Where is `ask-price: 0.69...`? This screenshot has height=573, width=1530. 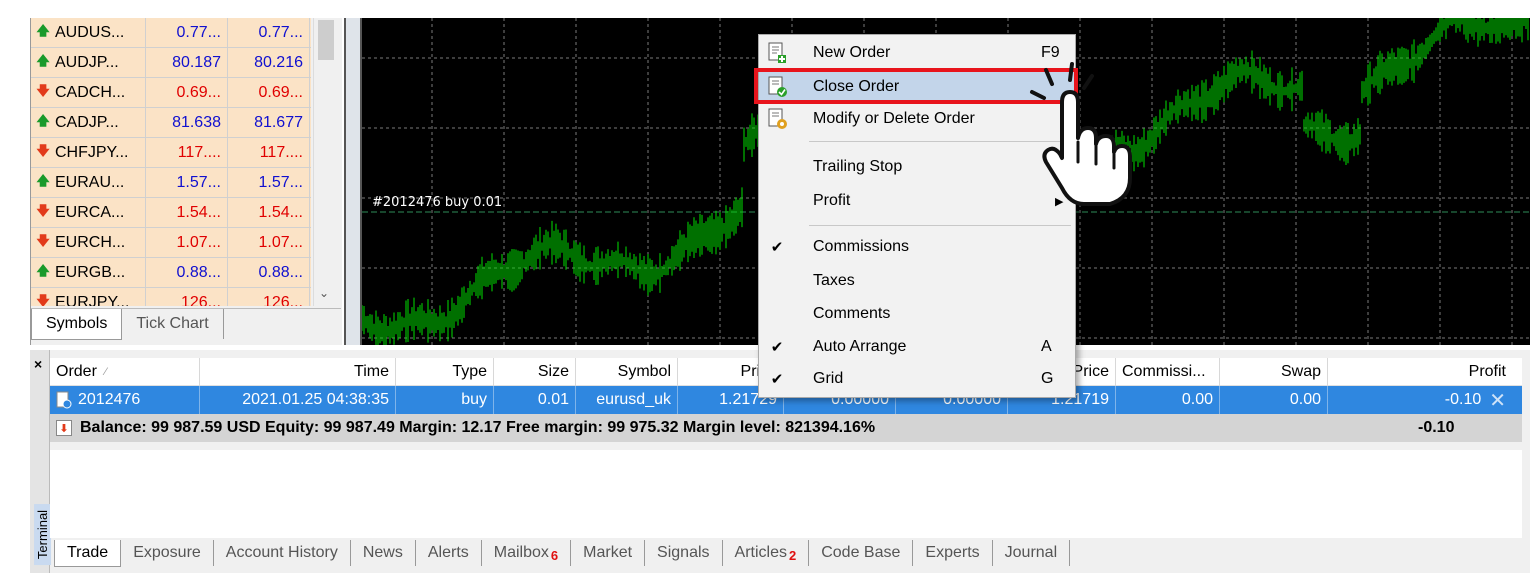
ask-price: 0.69... is located at coordinates (269, 92).